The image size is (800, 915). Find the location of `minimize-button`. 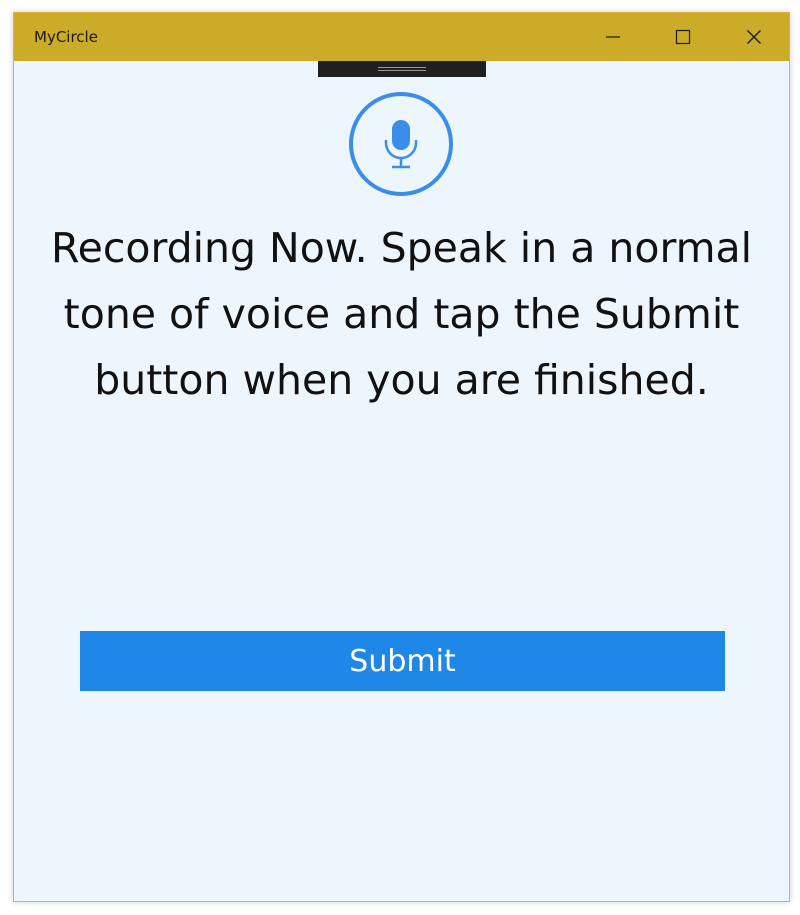

minimize-button is located at coordinates (613, 37).